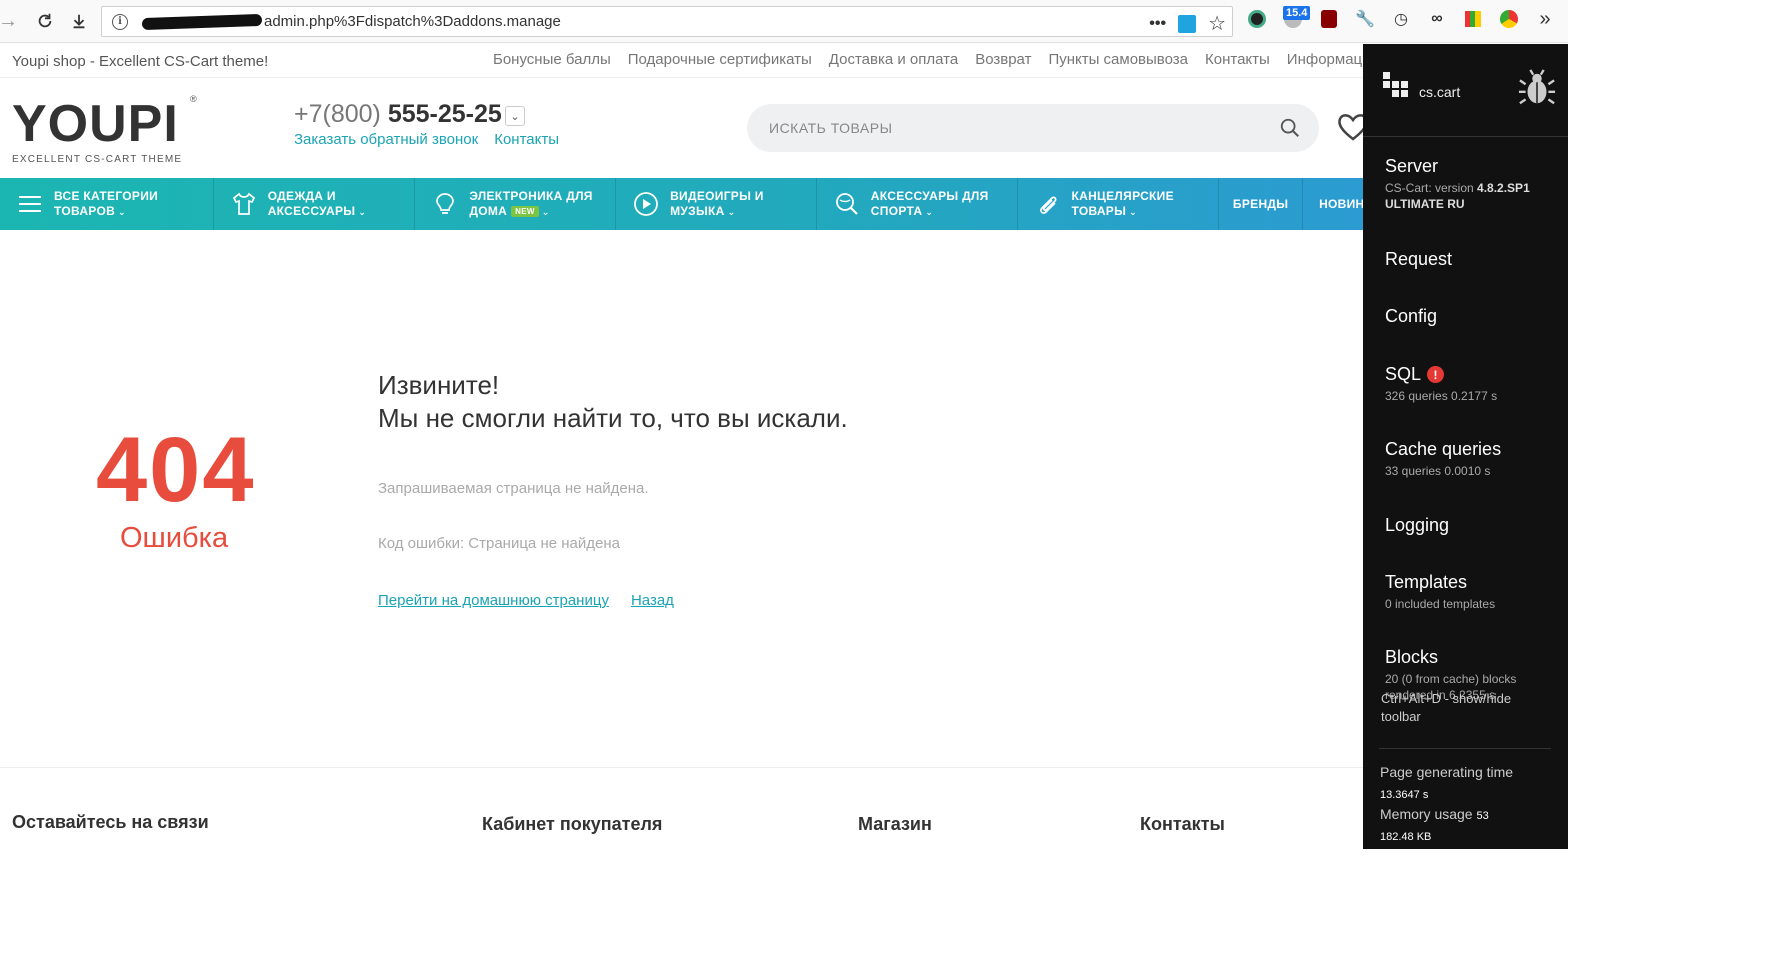  Describe the element at coordinates (386, 139) in the screenshot. I see `callback-link: Заказать обратный звонок` at that location.